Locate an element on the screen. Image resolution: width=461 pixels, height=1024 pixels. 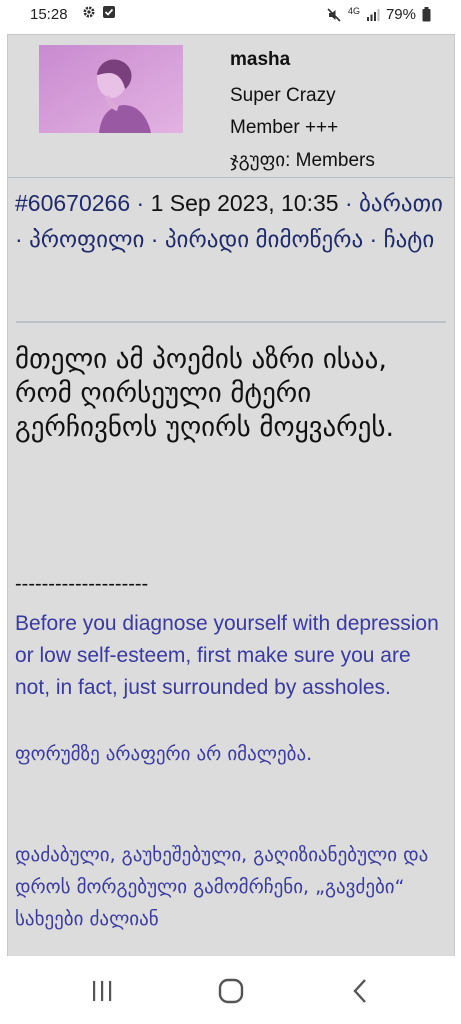
settings-gear-icon is located at coordinates (89, 12).